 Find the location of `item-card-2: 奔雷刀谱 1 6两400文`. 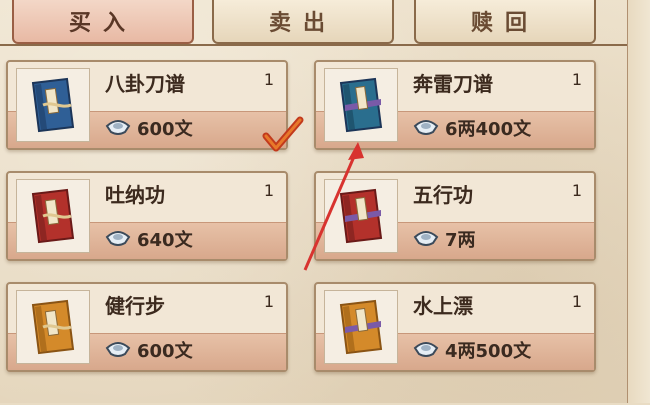

item-card-2: 奔雷刀谱 1 6两400文 is located at coordinates (455, 105).